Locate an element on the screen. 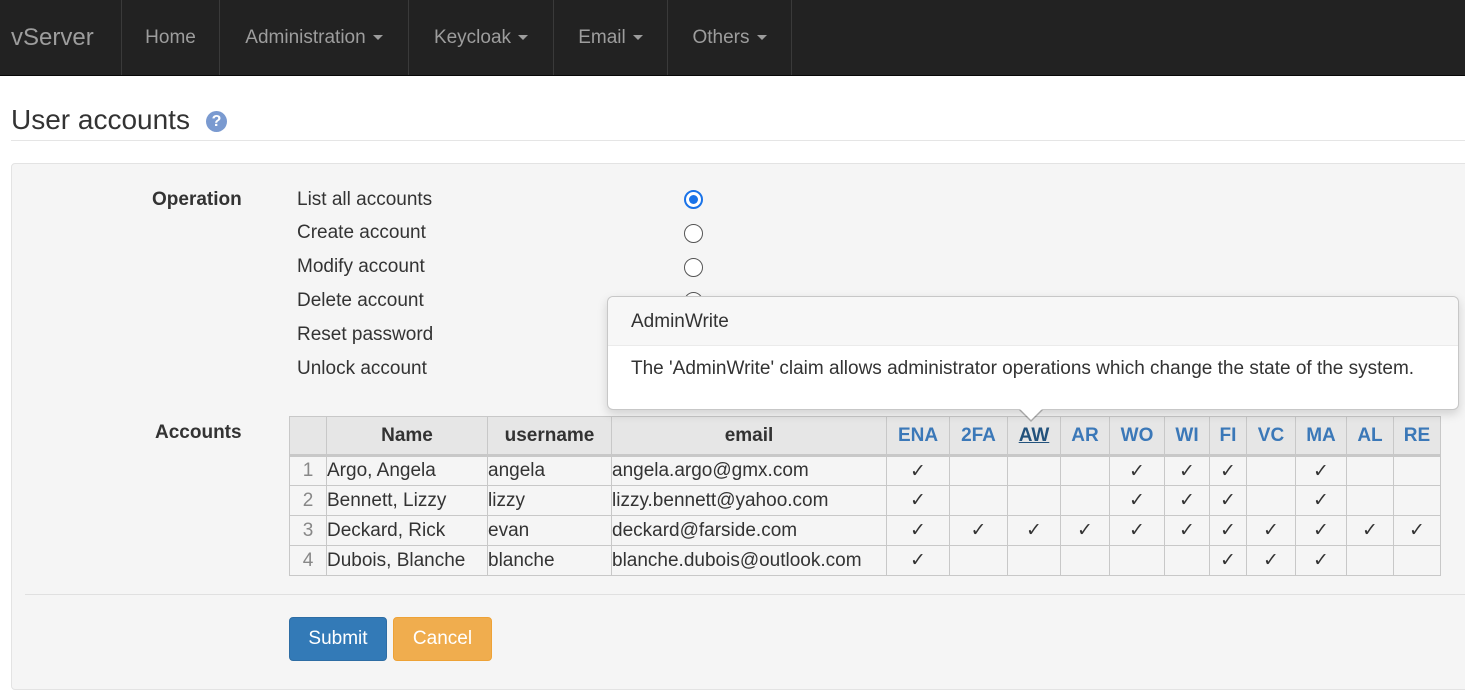 This screenshot has width=1465, height=699. col-header-claim-fi: FI is located at coordinates (1228, 436).